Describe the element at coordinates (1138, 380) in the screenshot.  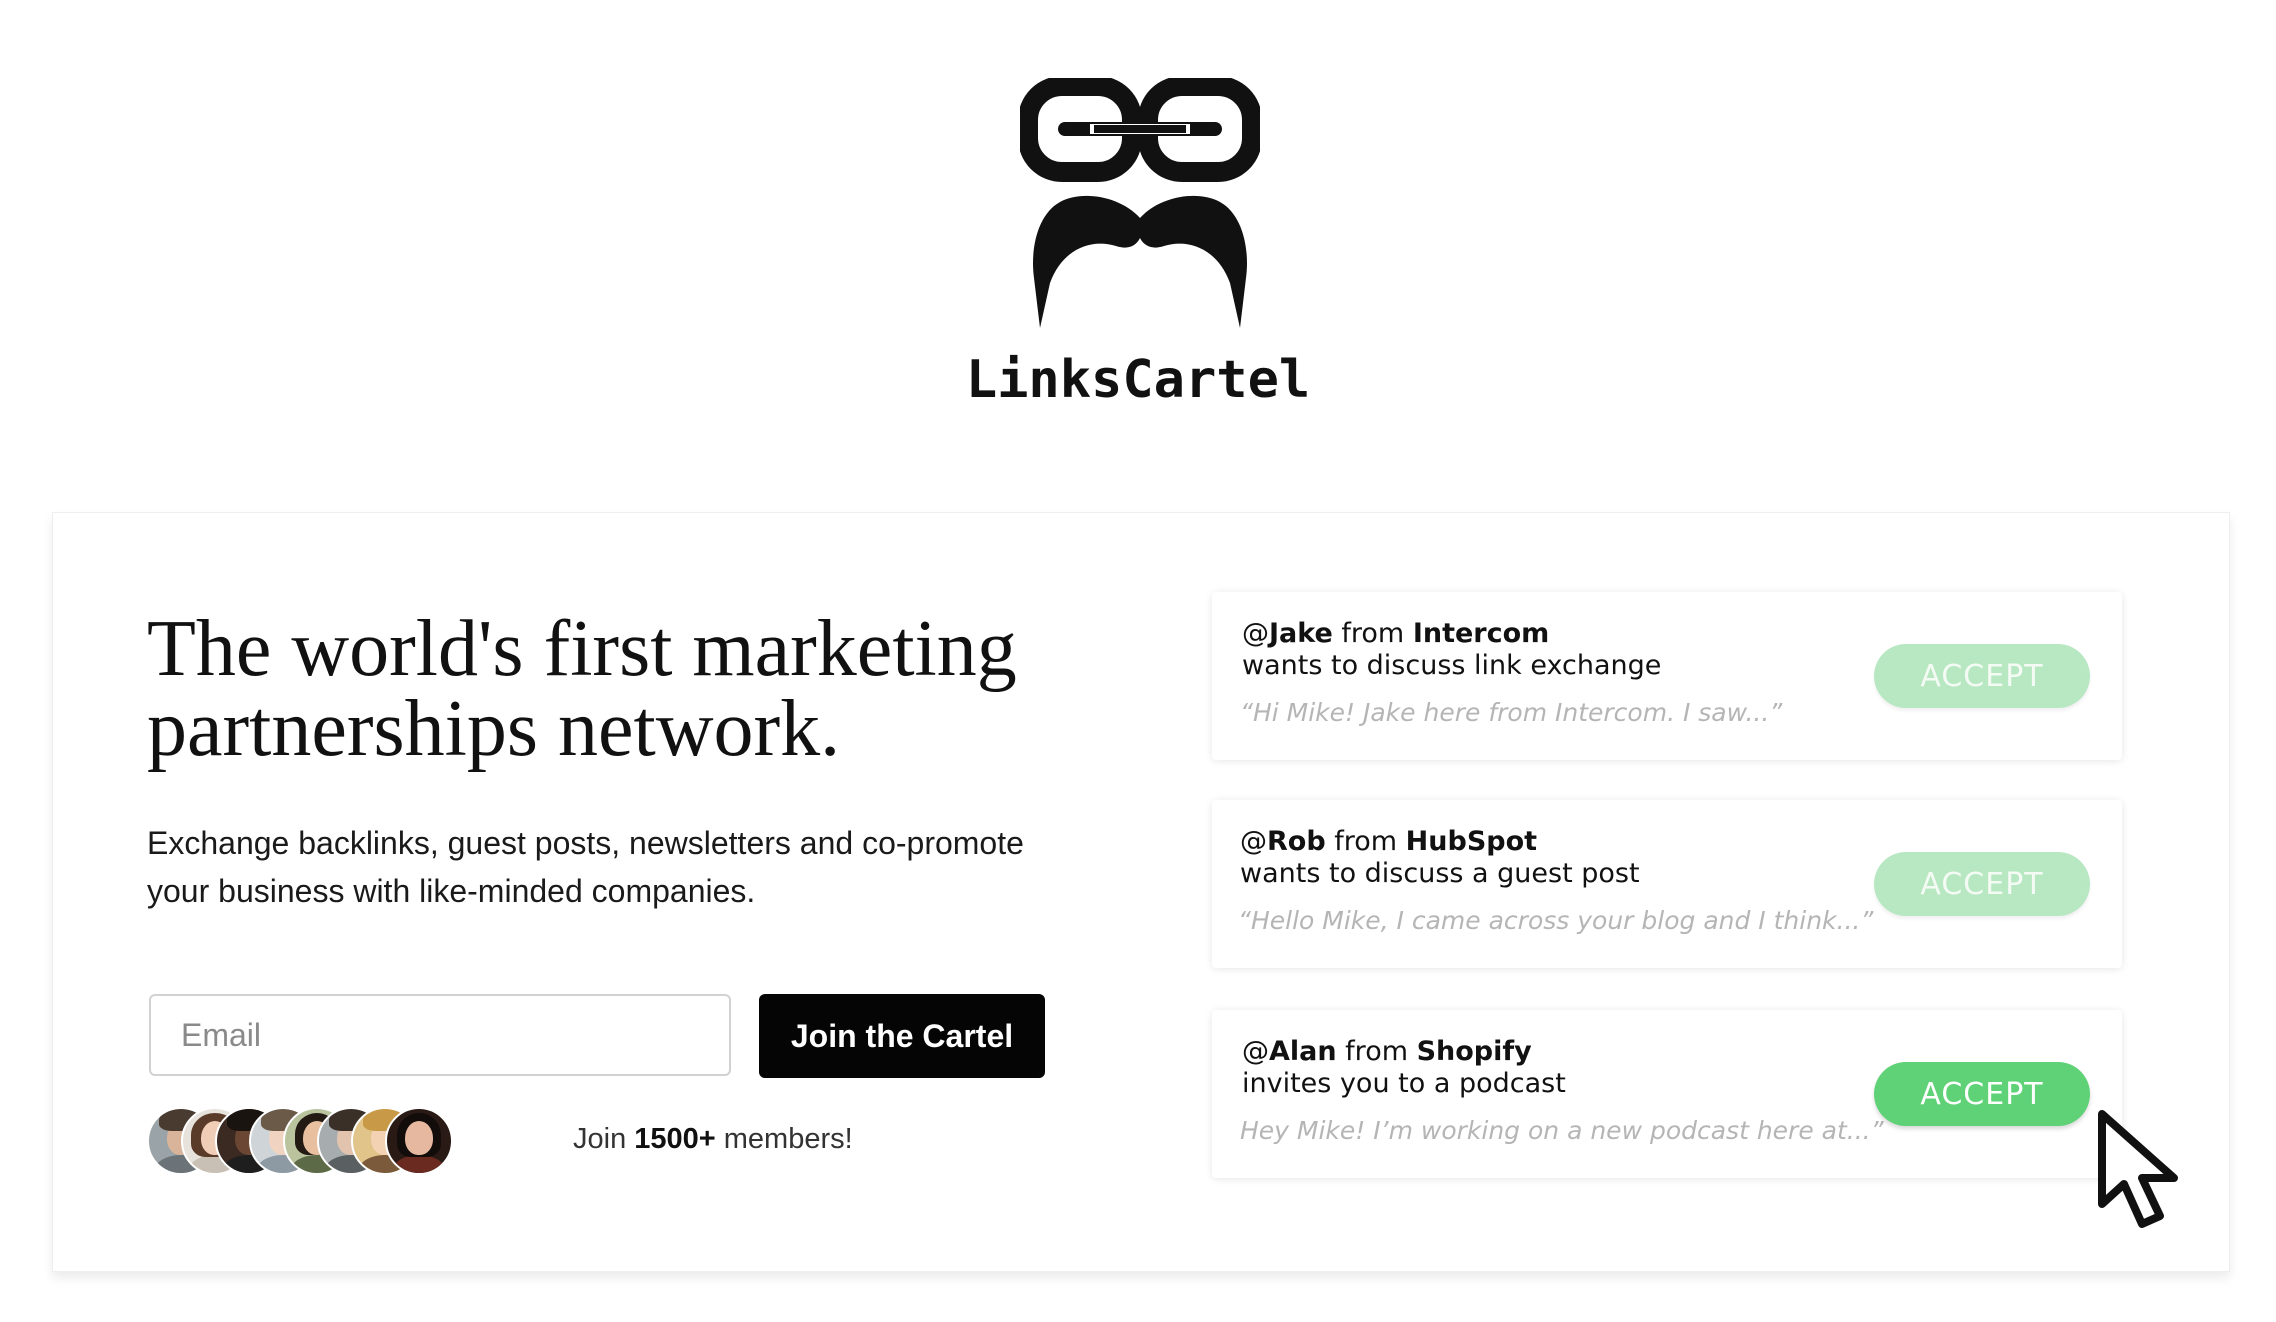
I see `brand-name: LinksCartel` at that location.